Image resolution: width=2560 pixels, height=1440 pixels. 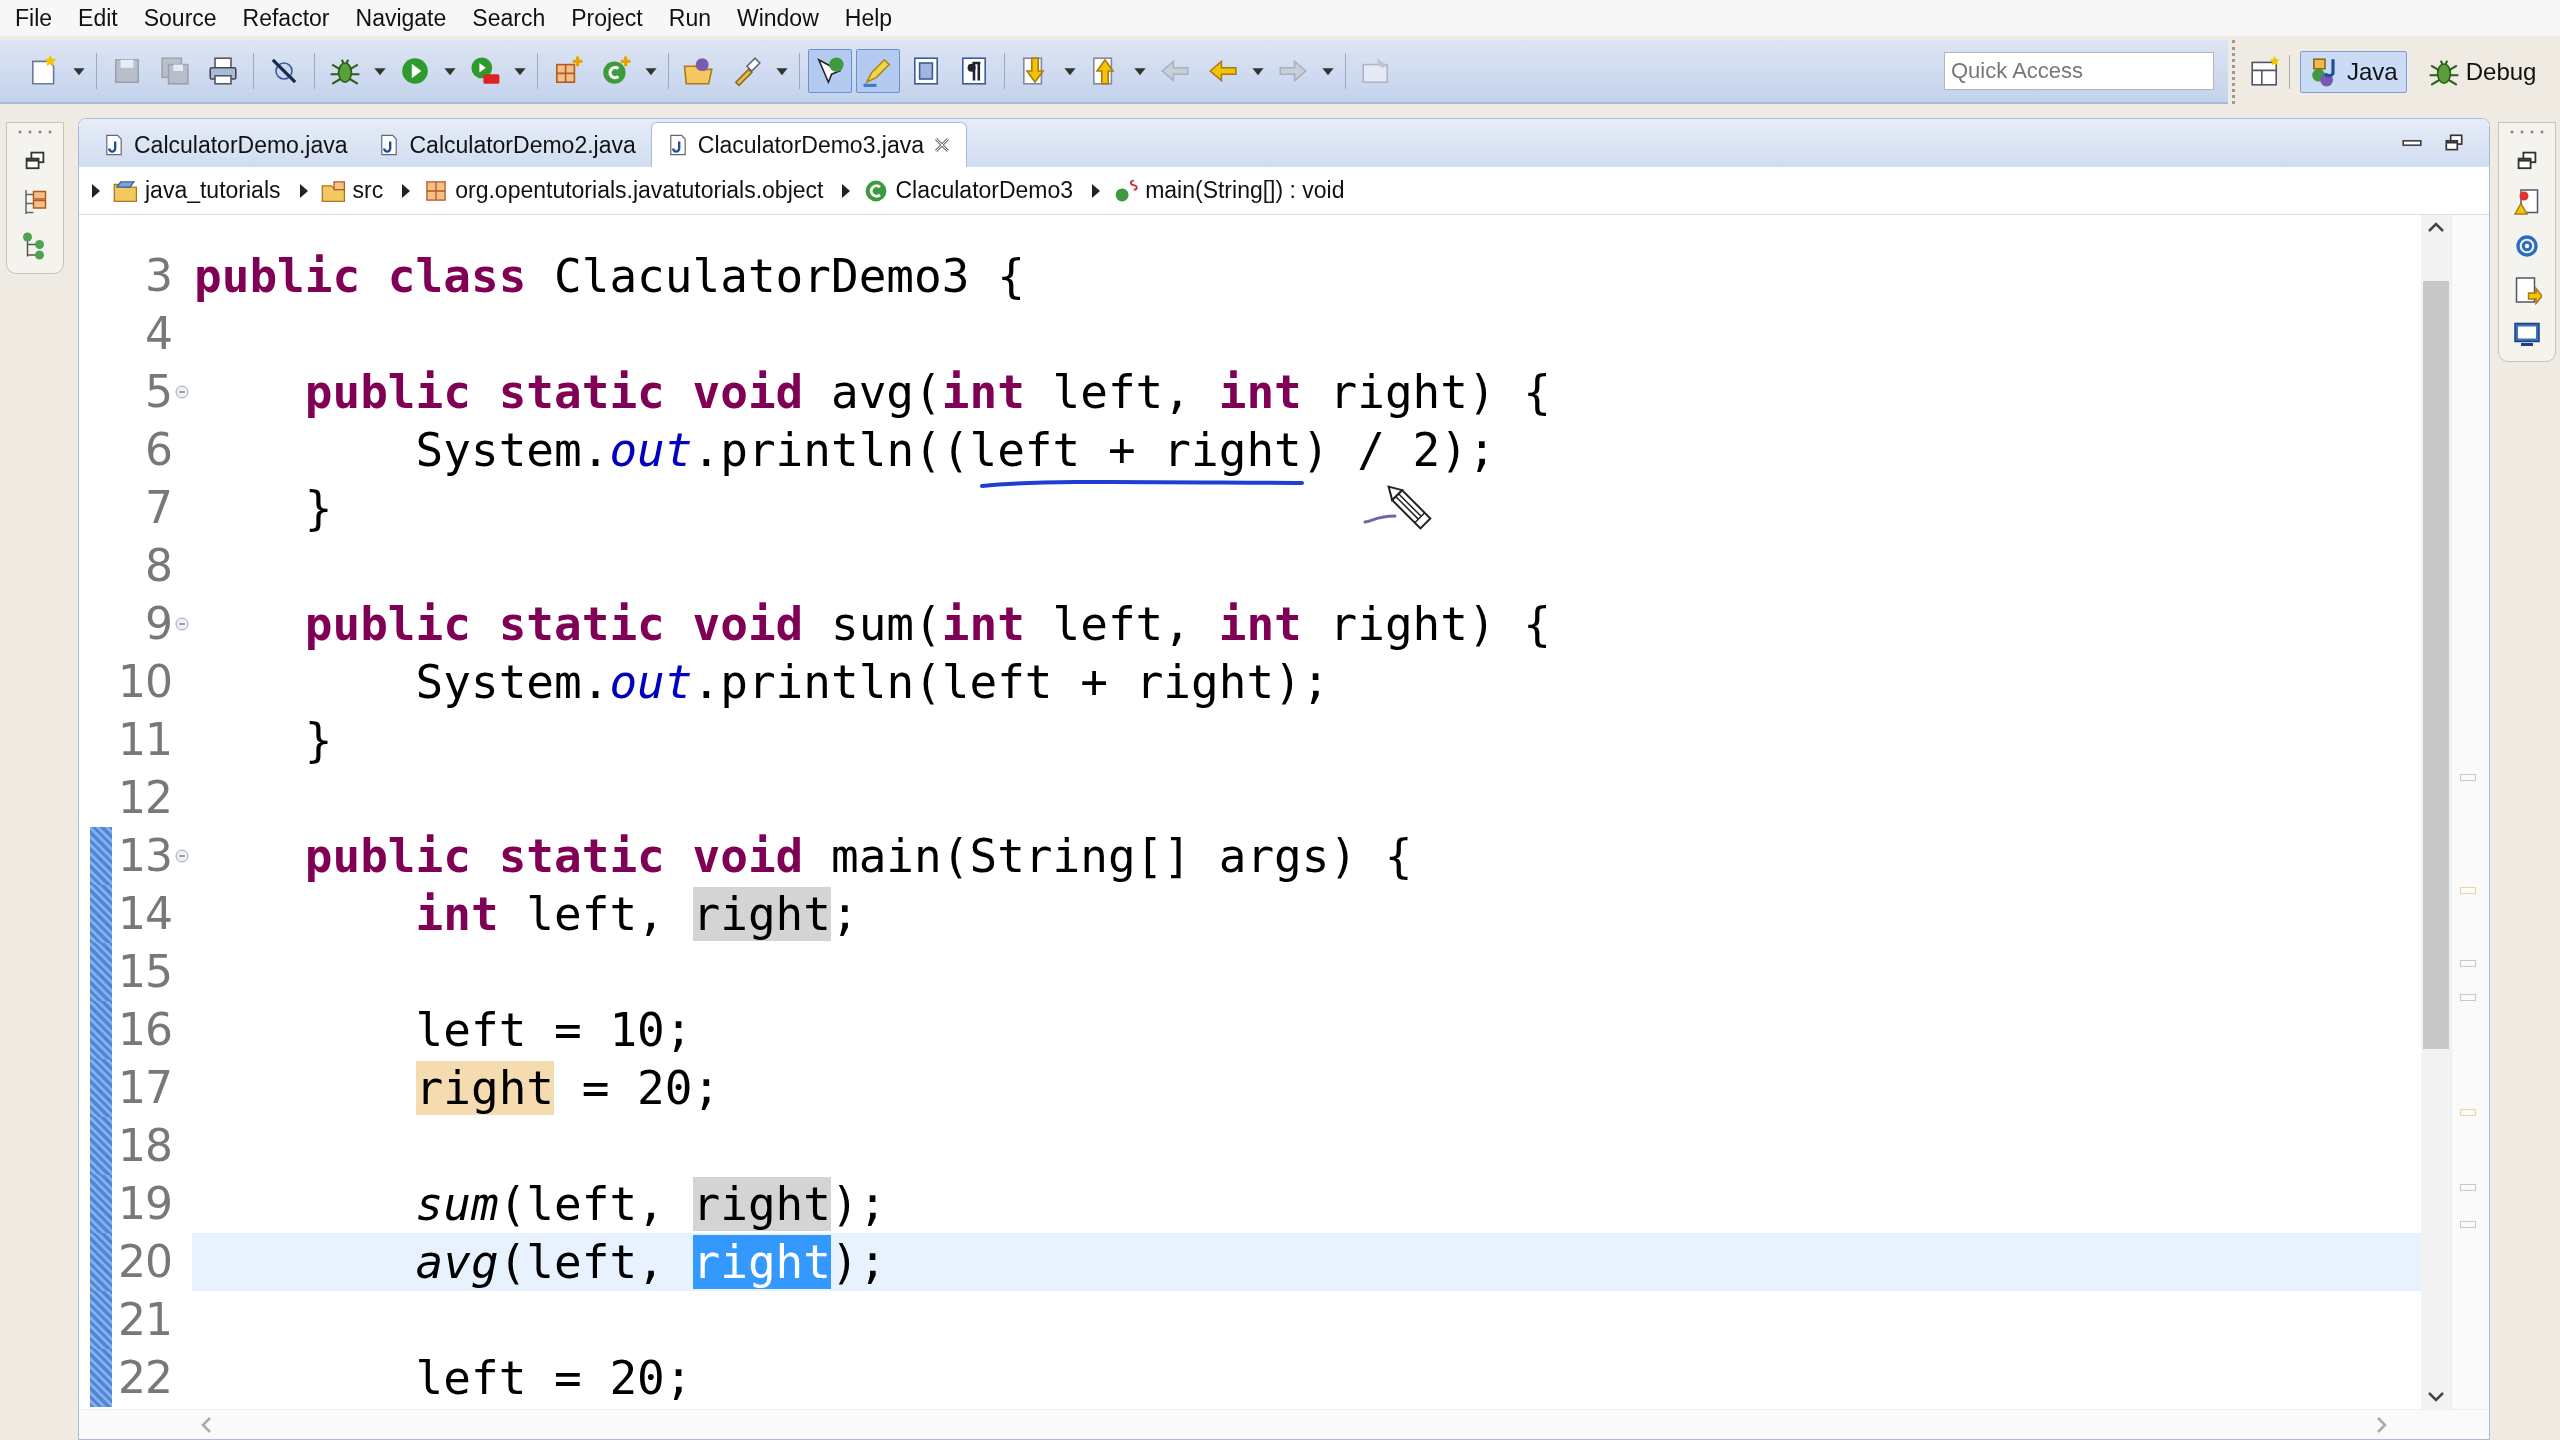 What do you see at coordinates (868, 18) in the screenshot?
I see `menu-item: Help` at bounding box center [868, 18].